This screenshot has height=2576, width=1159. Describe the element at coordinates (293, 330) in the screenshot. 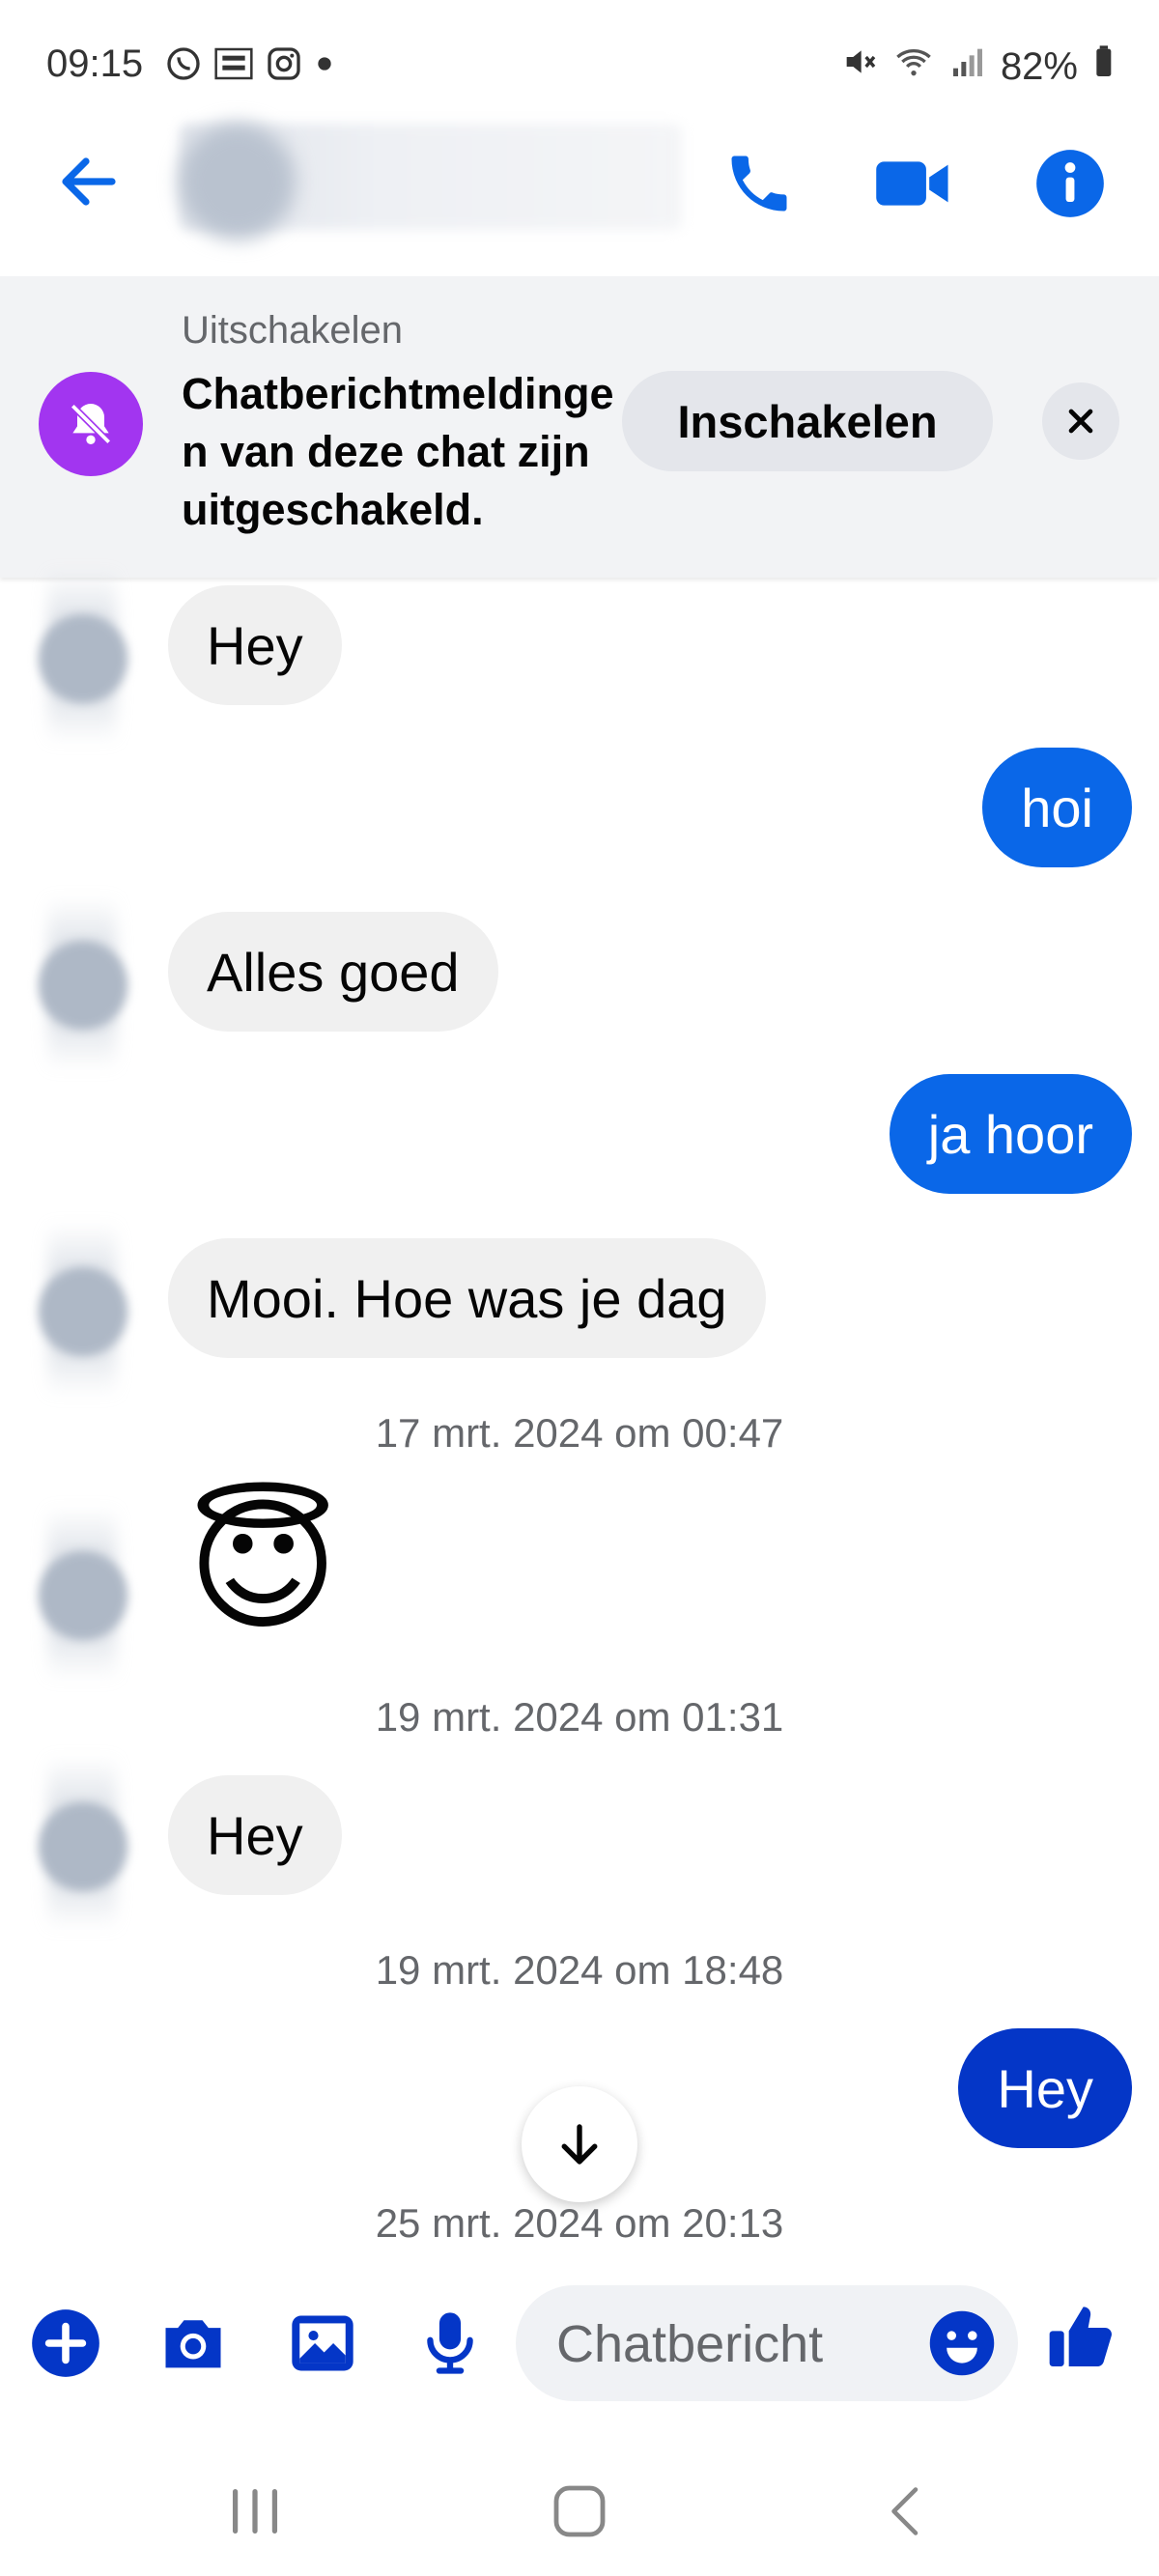

I see `banner-title: Uitschakelen` at that location.